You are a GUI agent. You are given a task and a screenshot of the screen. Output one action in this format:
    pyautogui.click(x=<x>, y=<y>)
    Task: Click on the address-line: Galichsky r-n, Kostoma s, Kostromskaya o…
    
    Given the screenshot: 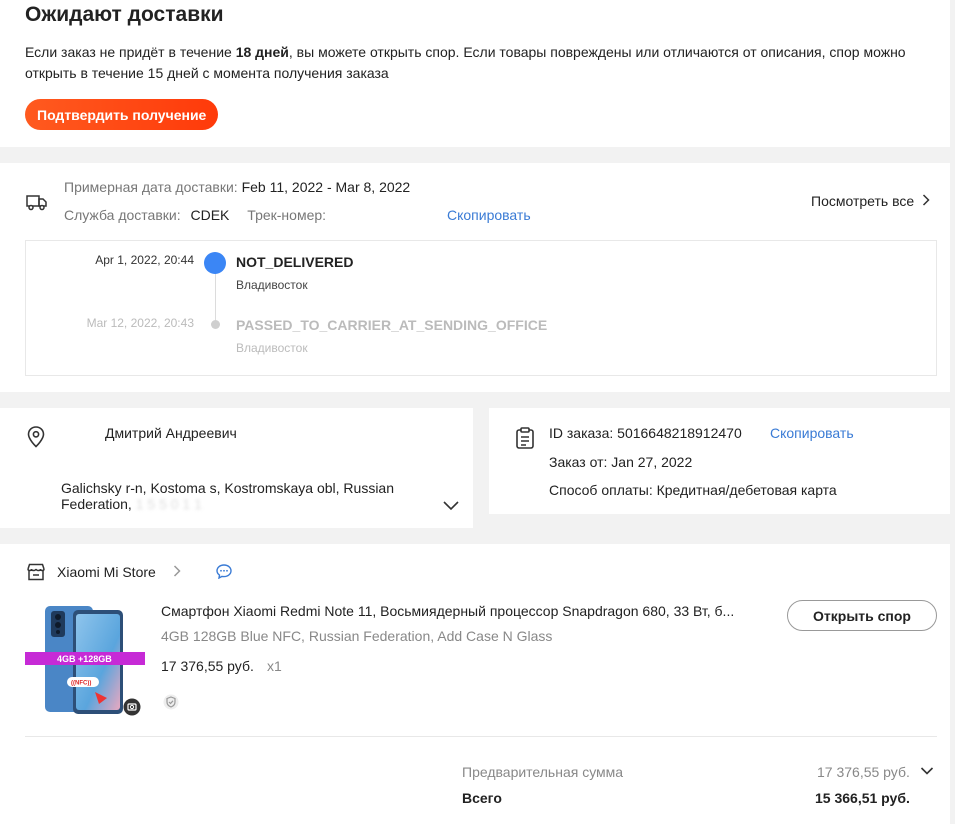 What is the action you would take?
    pyautogui.click(x=228, y=496)
    